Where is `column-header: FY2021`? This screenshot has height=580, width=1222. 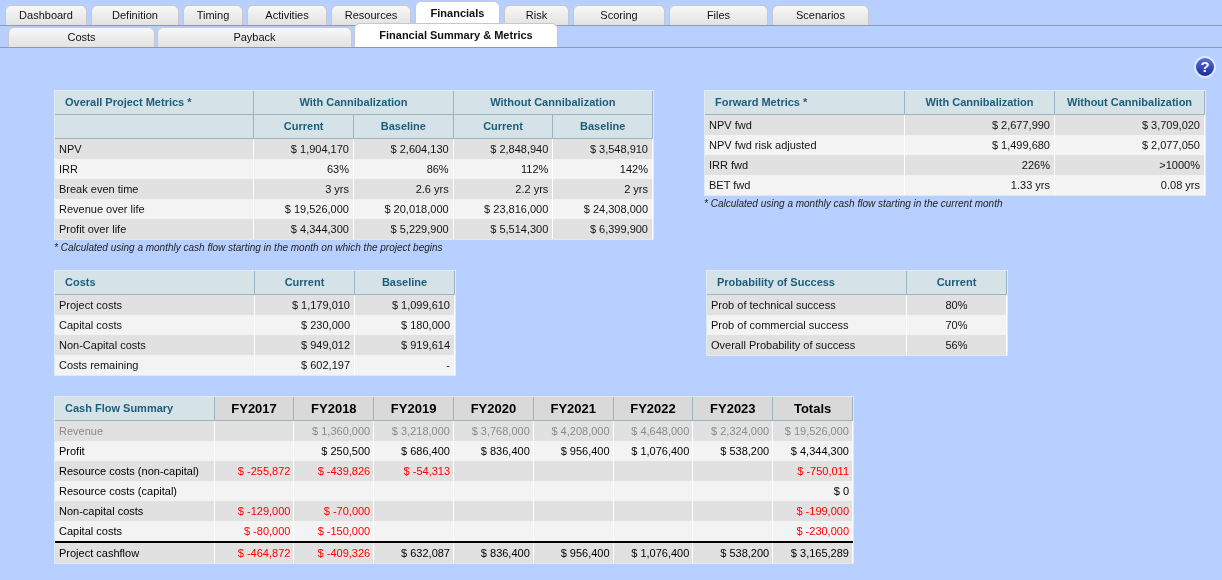
column-header: FY2021 is located at coordinates (573, 409).